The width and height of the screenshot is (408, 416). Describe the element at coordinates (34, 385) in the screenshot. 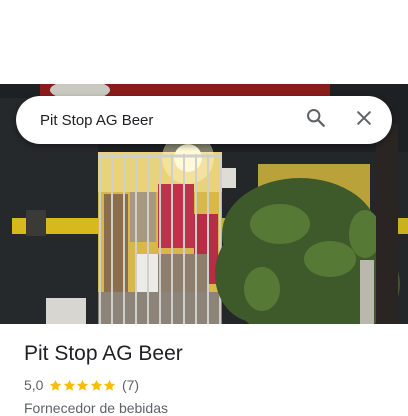

I see `rating-value: 5,0` at that location.